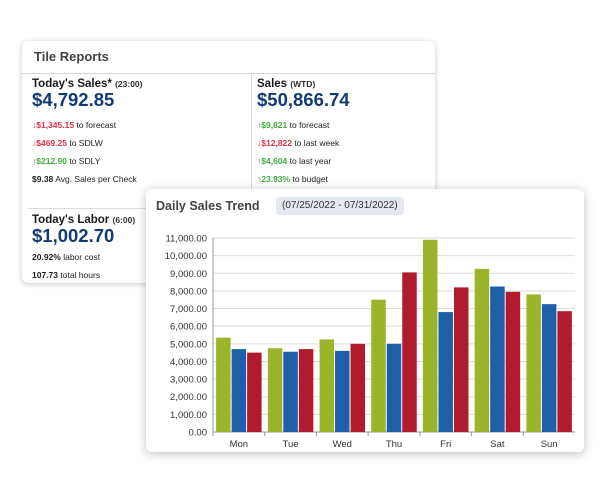 The width and height of the screenshot is (600, 502). Describe the element at coordinates (188, 327) in the screenshot. I see `y-tick-label: 6,000.00` at that location.